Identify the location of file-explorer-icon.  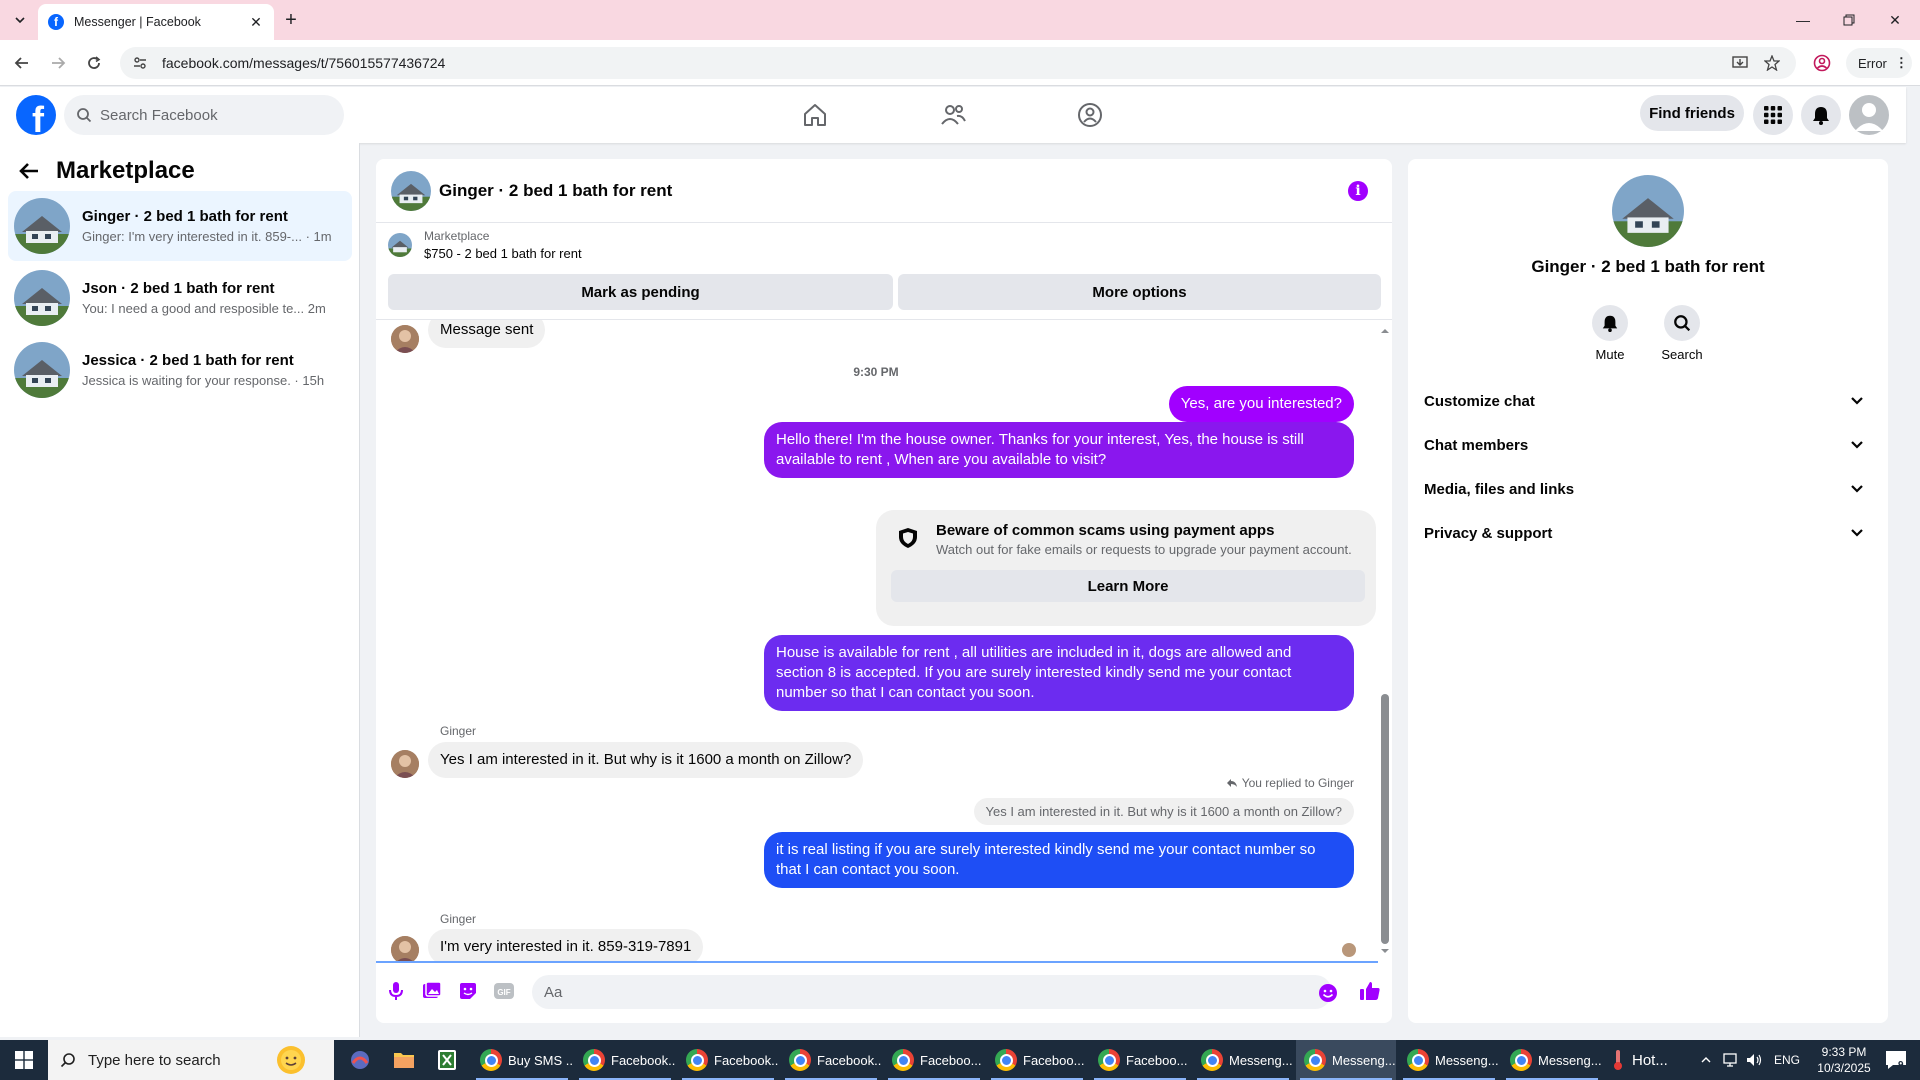
(404, 1060).